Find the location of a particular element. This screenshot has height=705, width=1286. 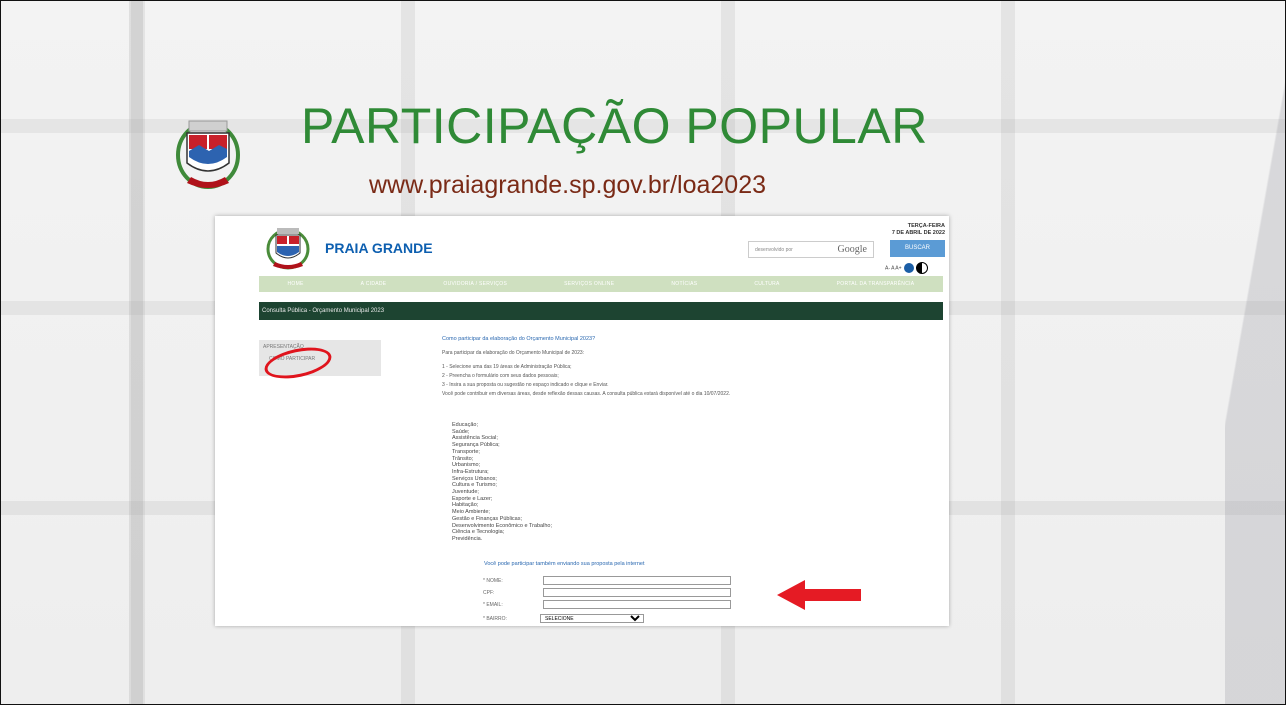

list-item: Serviços Urbanos; is located at coordinates (502, 479).